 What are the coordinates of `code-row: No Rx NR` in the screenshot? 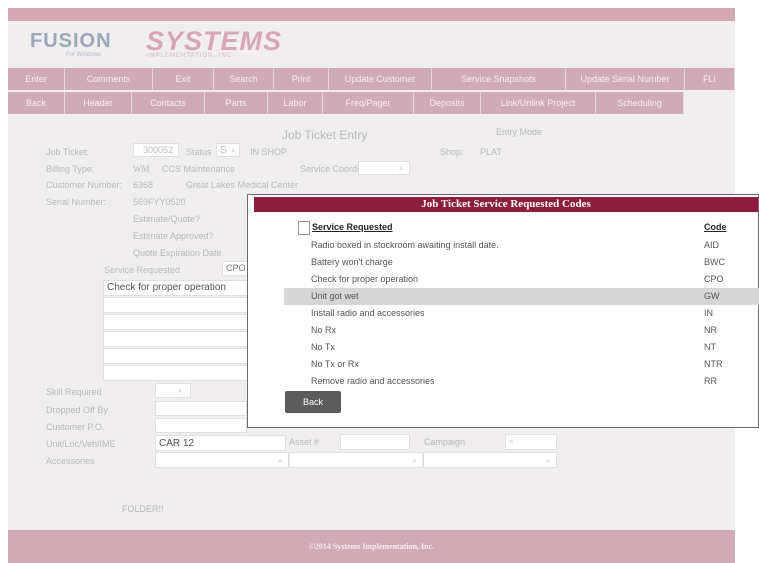 It's located at (521, 330).